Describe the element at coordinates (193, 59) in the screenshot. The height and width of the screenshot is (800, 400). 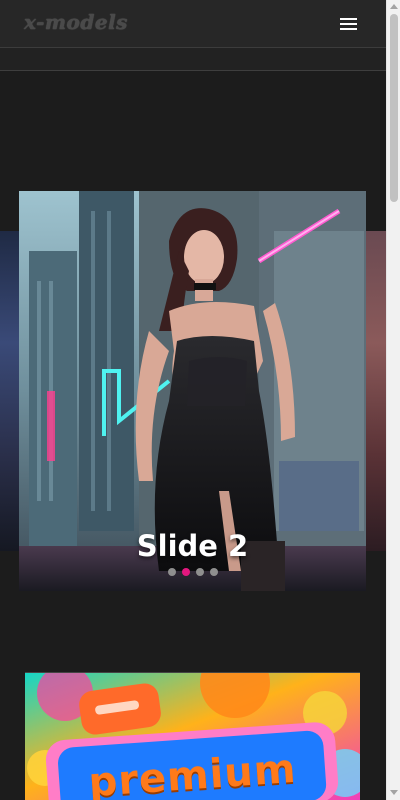
I see `sub-navigation-bar` at that location.